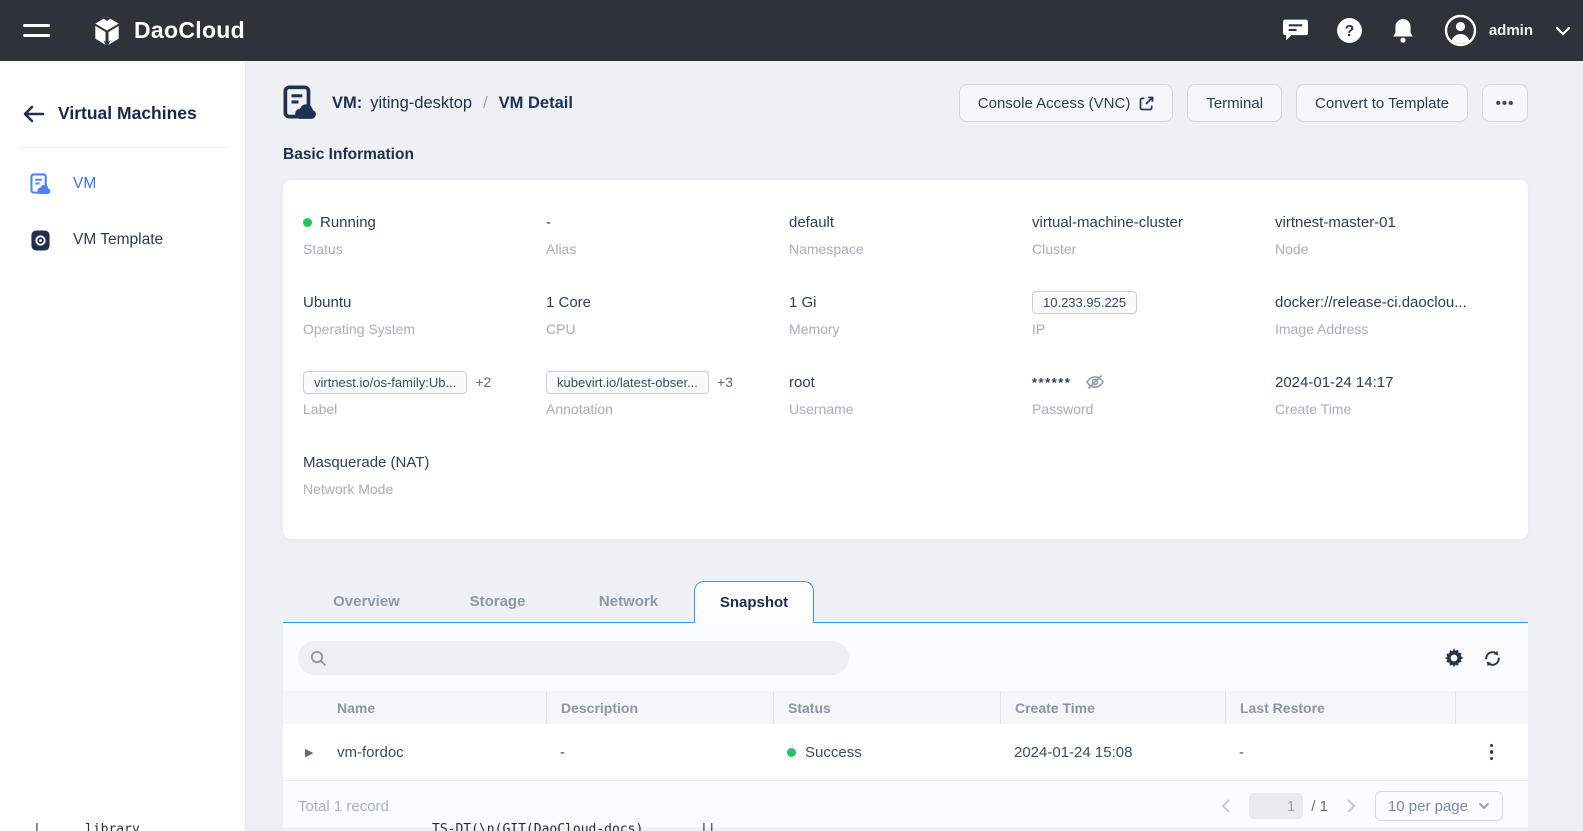 This screenshot has height=831, width=1583. Describe the element at coordinates (1073, 752) in the screenshot. I see `snapshot-create-time: 2024-01-24 15:08` at that location.